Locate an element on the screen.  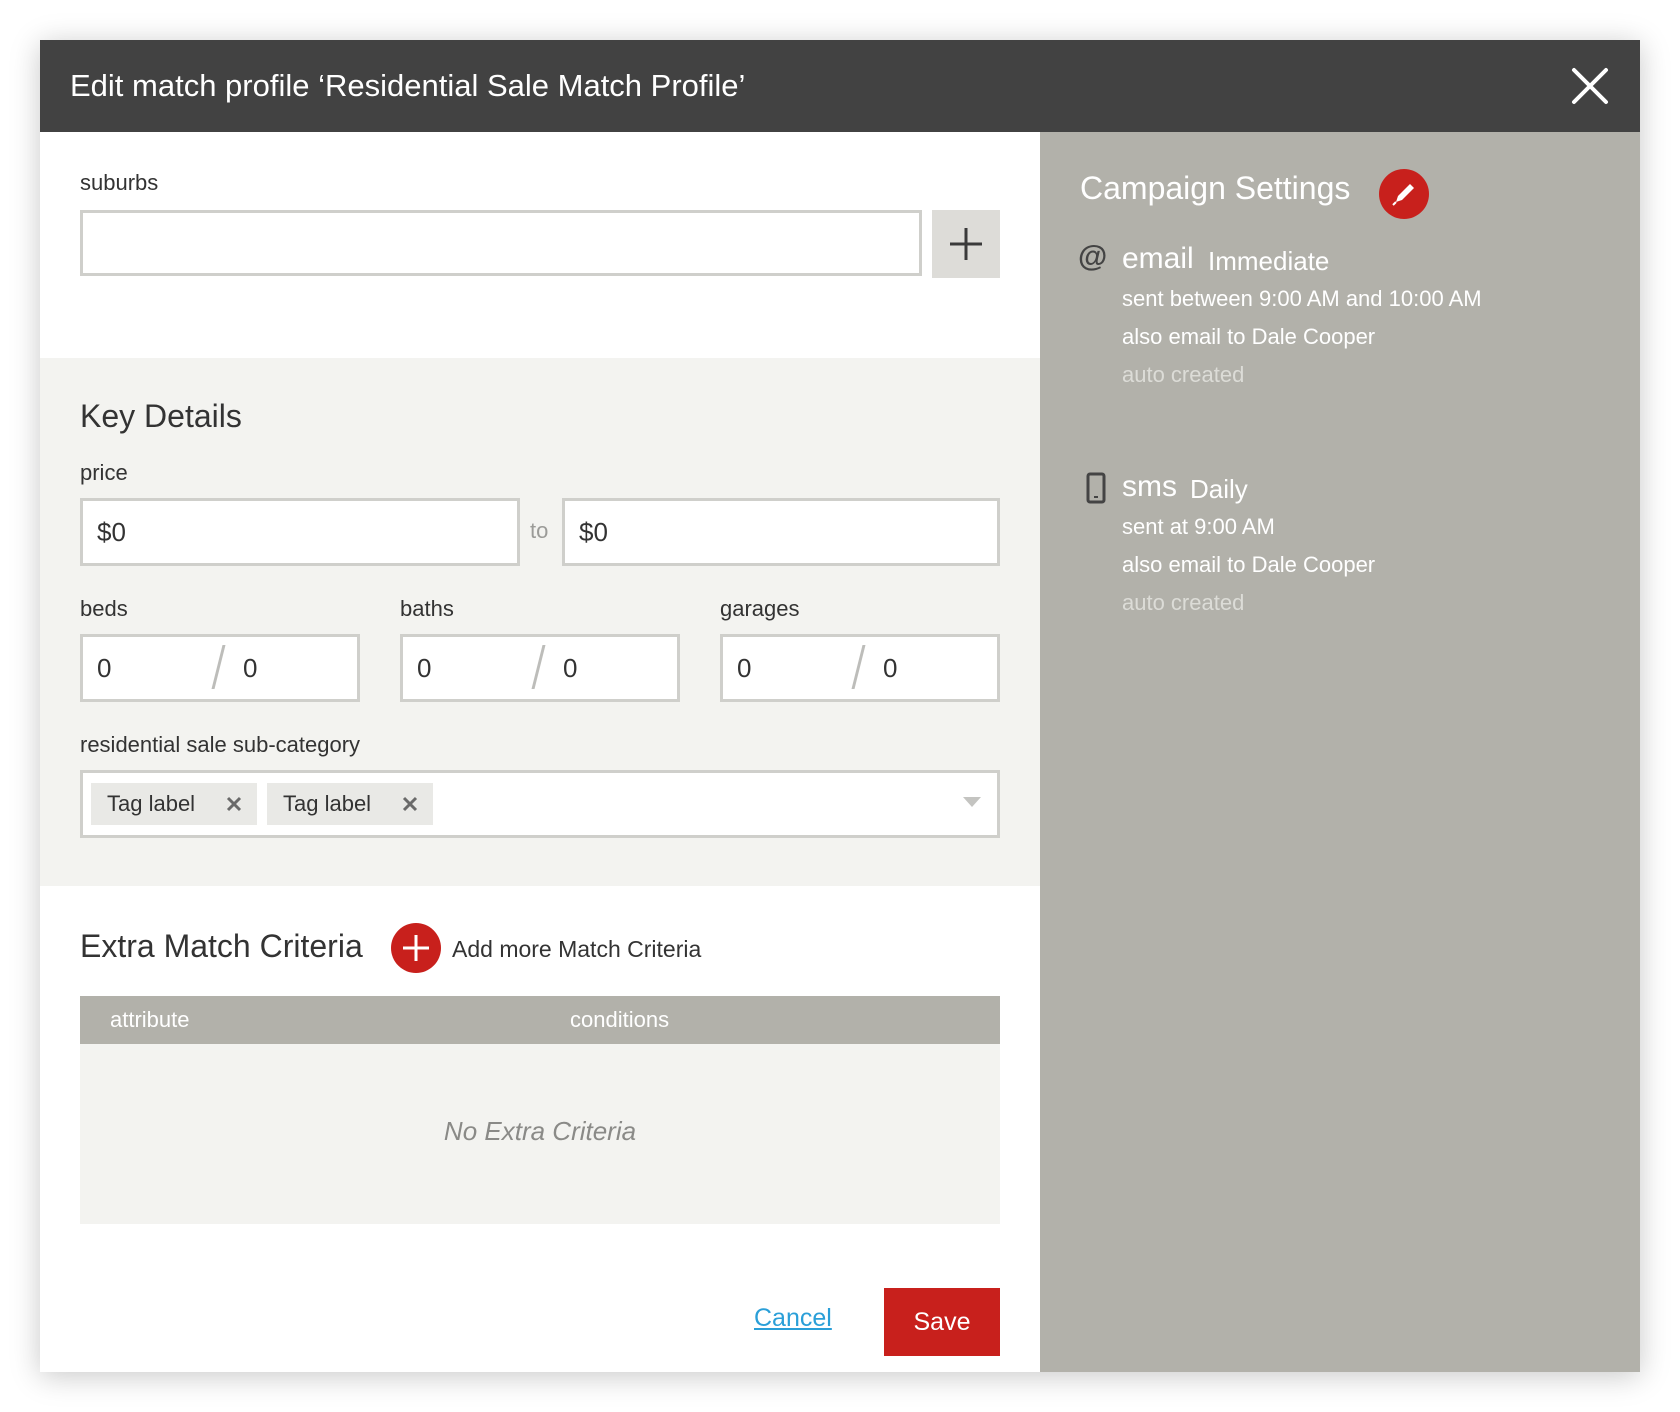
email-frequency: Immediate is located at coordinates (1269, 261).